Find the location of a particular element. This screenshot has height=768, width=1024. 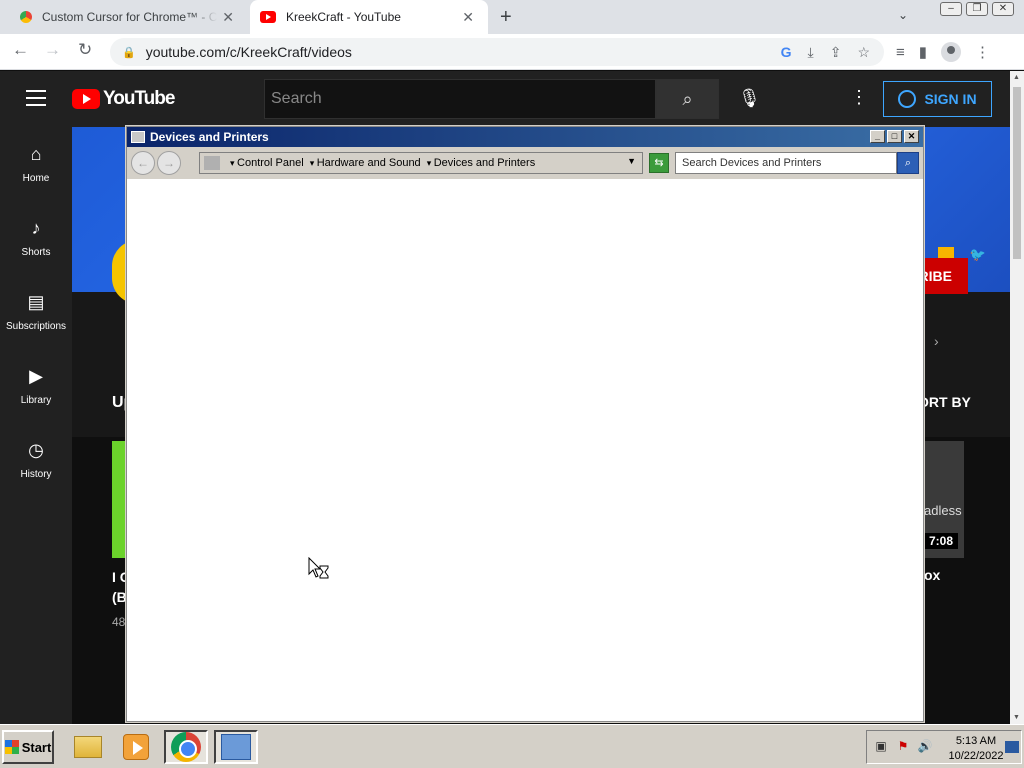

history-icon: ◷ is located at coordinates (36, 450).